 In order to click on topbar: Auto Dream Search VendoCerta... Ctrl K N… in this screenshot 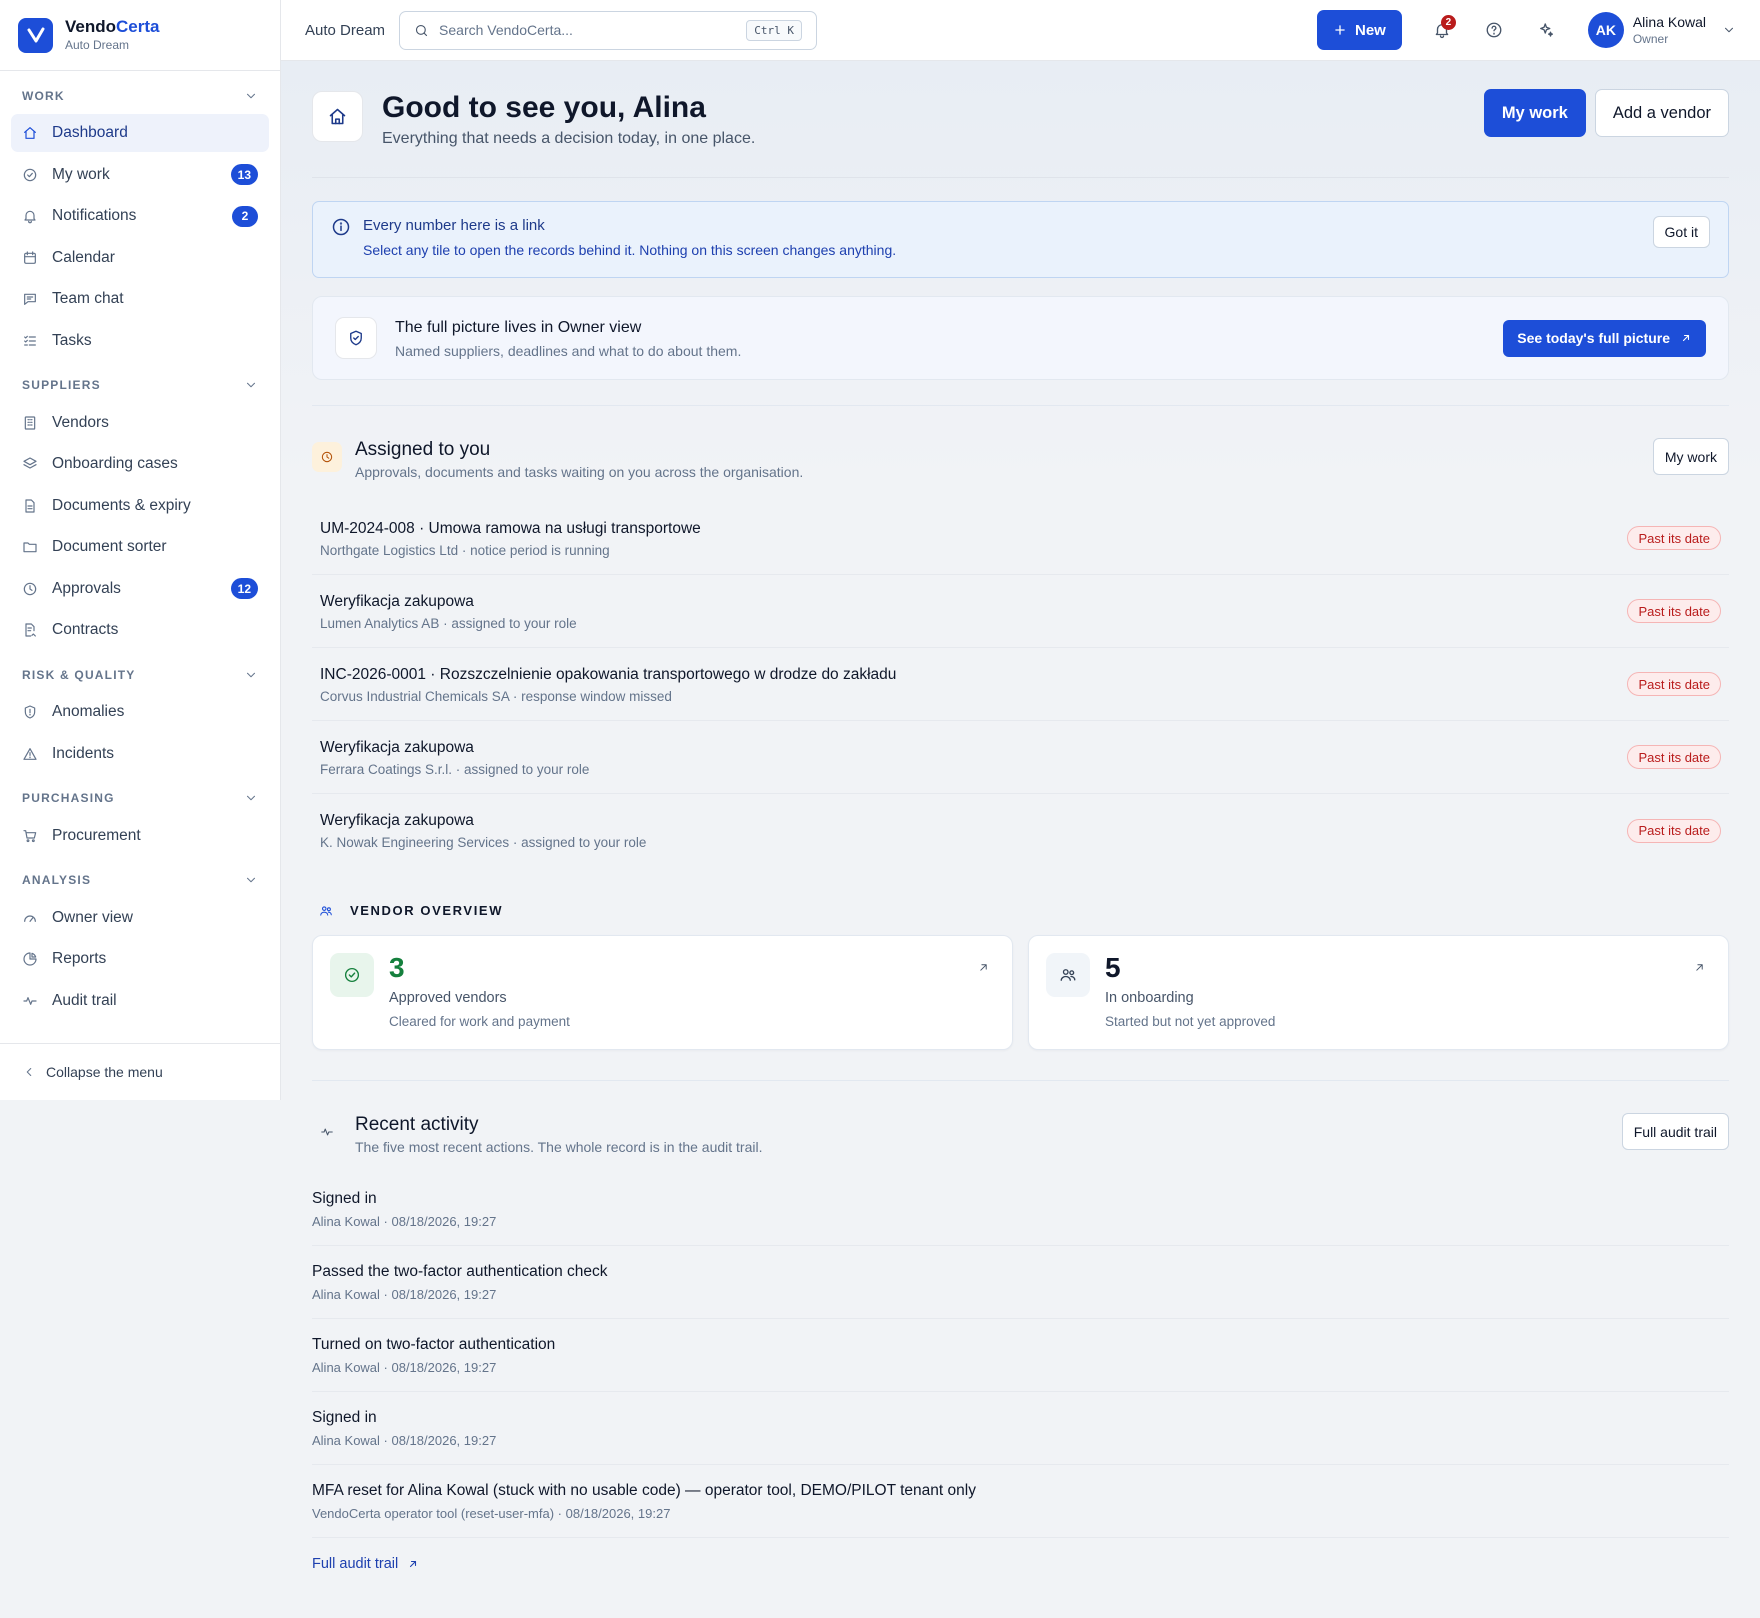, I will do `click(1020, 30)`.